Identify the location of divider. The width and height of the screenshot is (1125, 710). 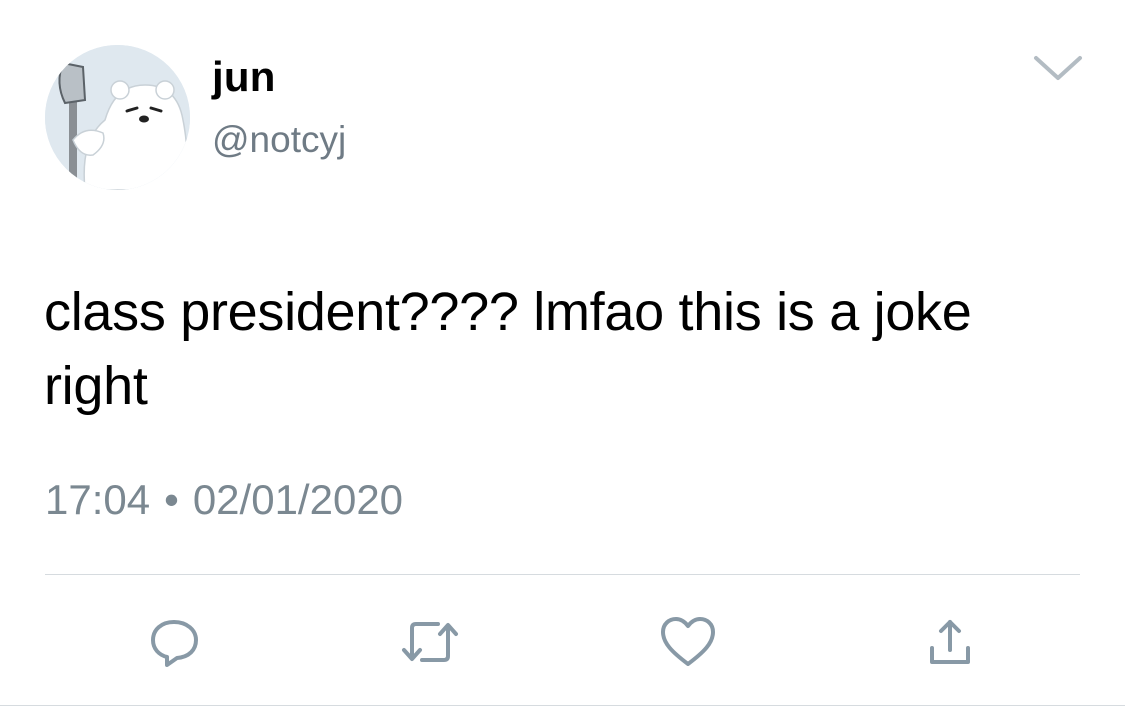
(562, 574).